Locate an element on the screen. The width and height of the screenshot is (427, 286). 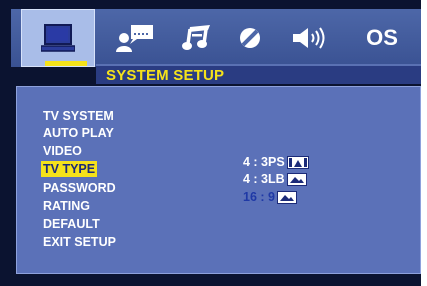
menu-item-auto-play: AUTO PLAY is located at coordinates (78, 133).